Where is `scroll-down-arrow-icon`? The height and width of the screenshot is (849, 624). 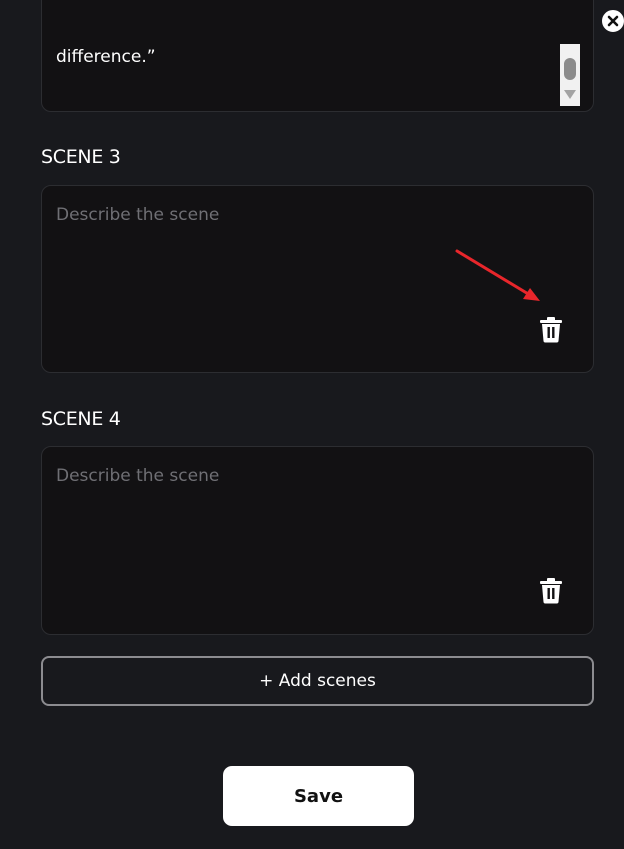
scroll-down-arrow-icon is located at coordinates (570, 94).